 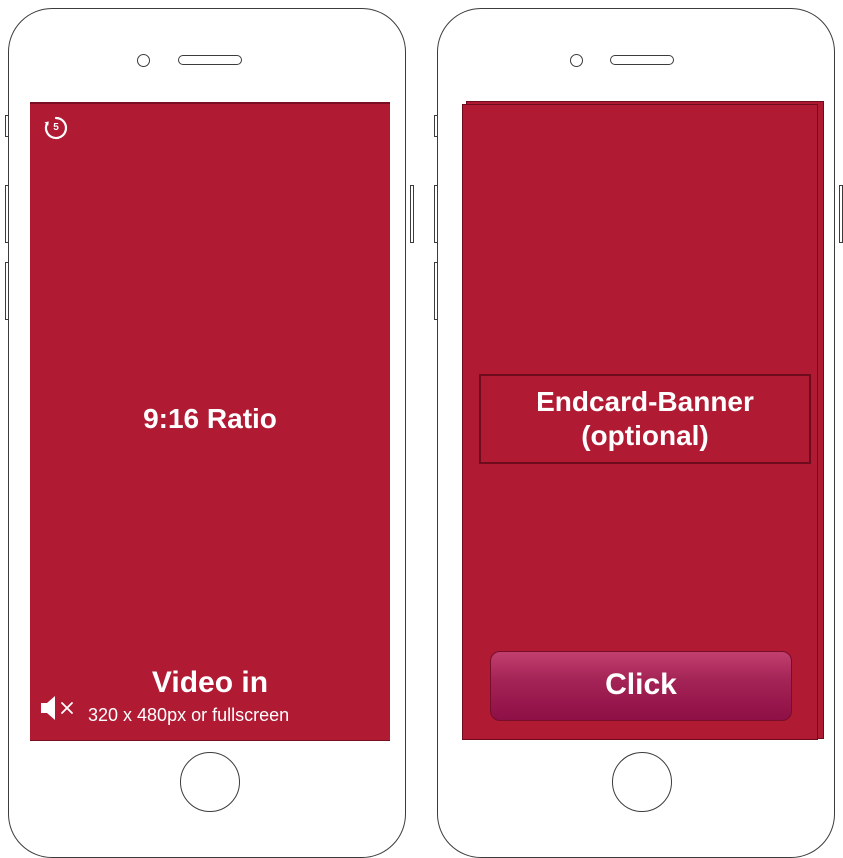 I want to click on left-phone-camera, so click(x=143, y=60).